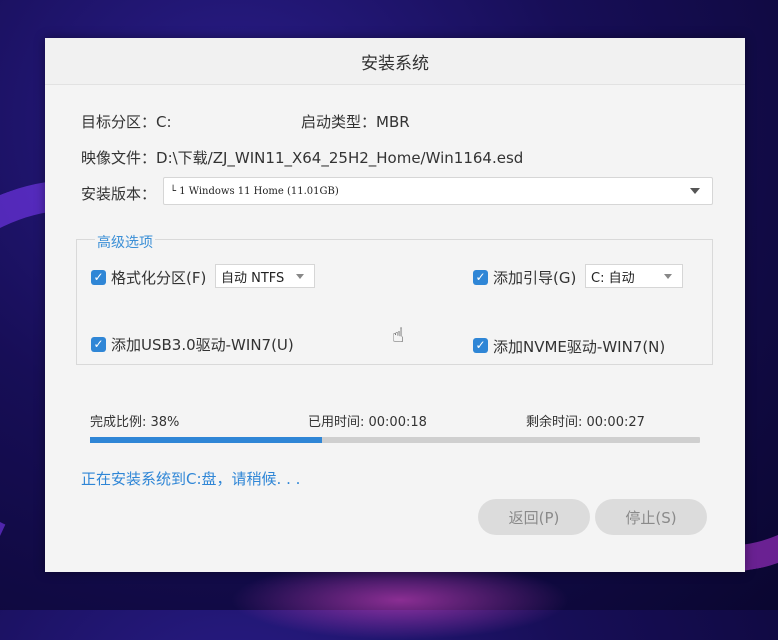 The width and height of the screenshot is (778, 640). I want to click on advanced-options-title: 高级选项, so click(125, 242).